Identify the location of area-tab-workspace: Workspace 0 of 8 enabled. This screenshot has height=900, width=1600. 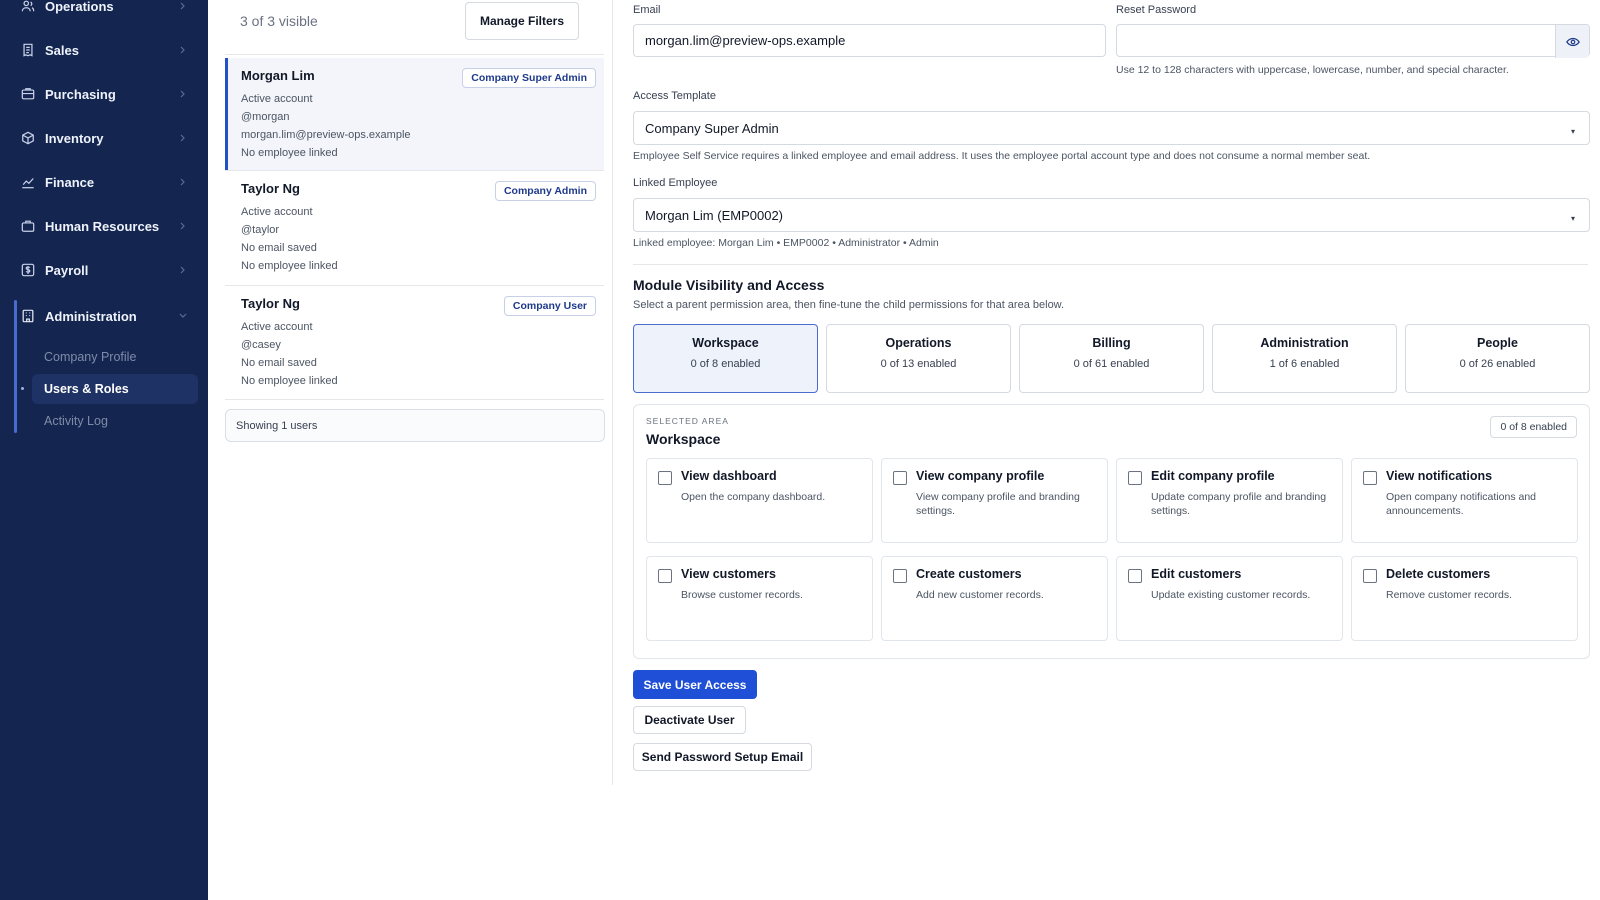
(725, 358).